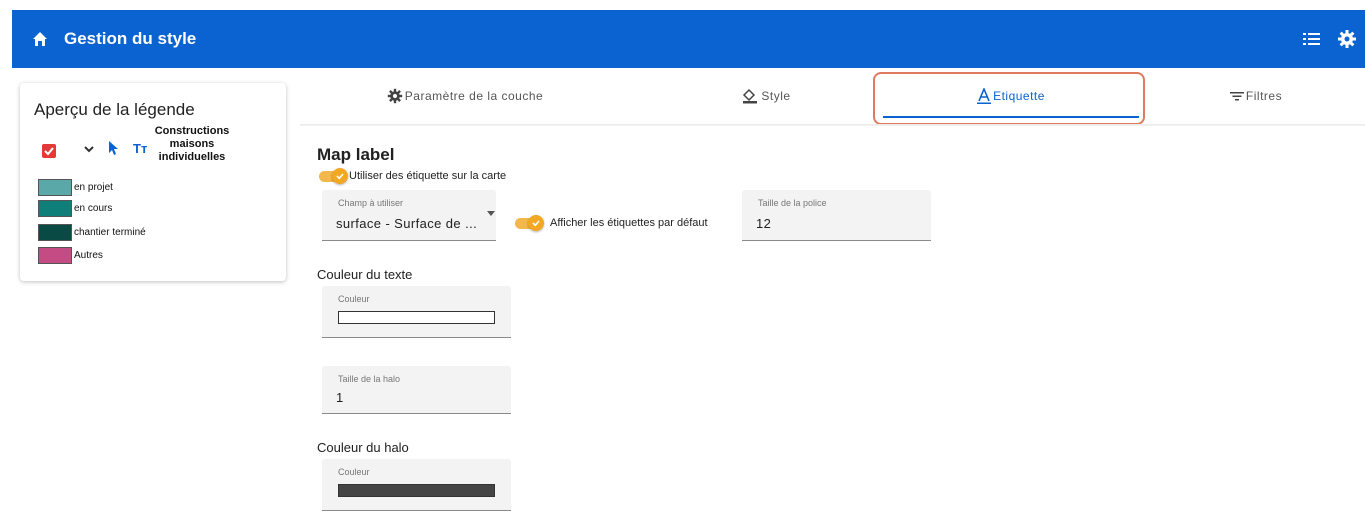  I want to click on legend-item: Autres, so click(70, 255).